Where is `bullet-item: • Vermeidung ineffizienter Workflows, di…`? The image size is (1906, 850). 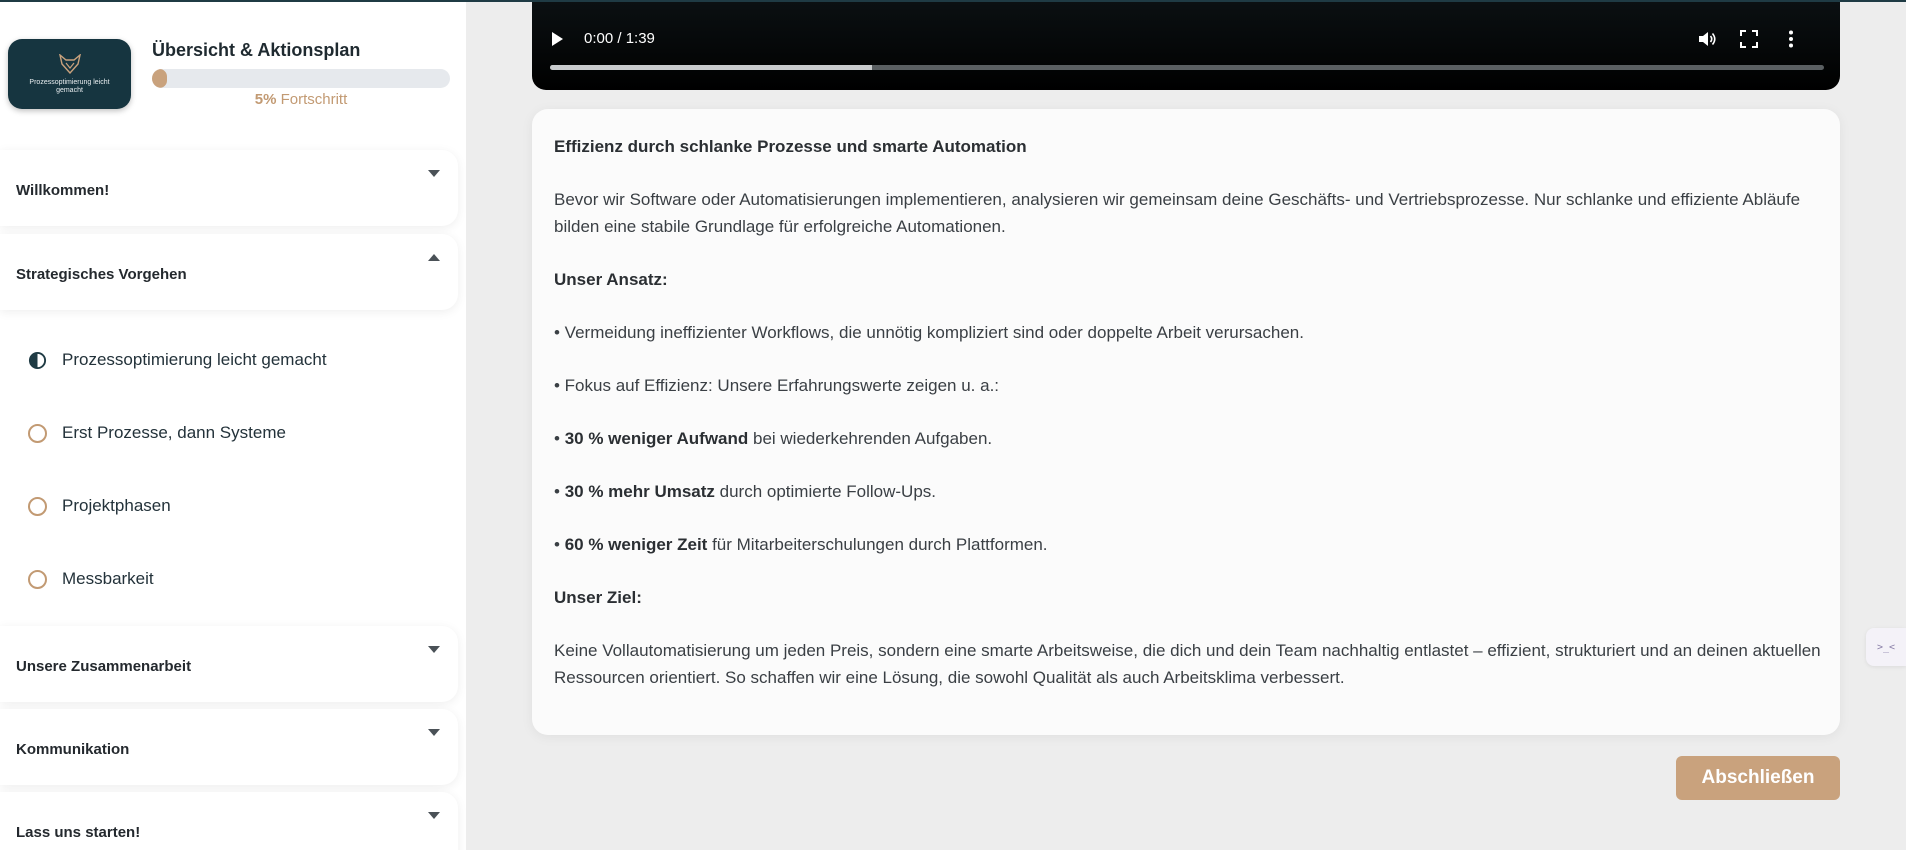 bullet-item: • Vermeidung ineffizienter Workflows, di… is located at coordinates (929, 332).